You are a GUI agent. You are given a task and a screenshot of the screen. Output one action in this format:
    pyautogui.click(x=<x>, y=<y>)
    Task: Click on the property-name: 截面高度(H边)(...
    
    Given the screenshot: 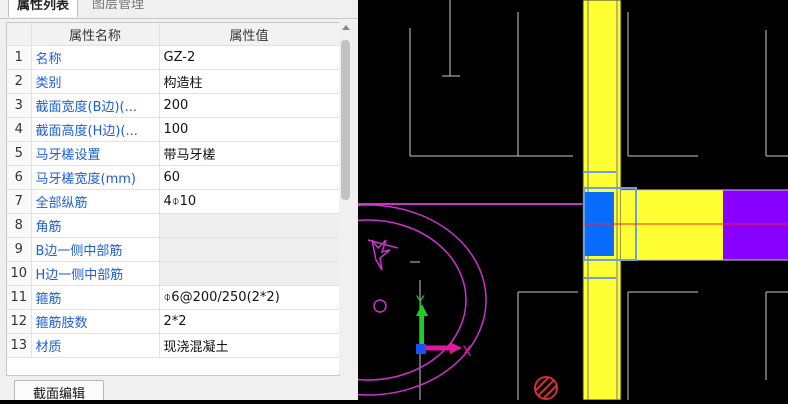 What is the action you would take?
    pyautogui.click(x=95, y=129)
    